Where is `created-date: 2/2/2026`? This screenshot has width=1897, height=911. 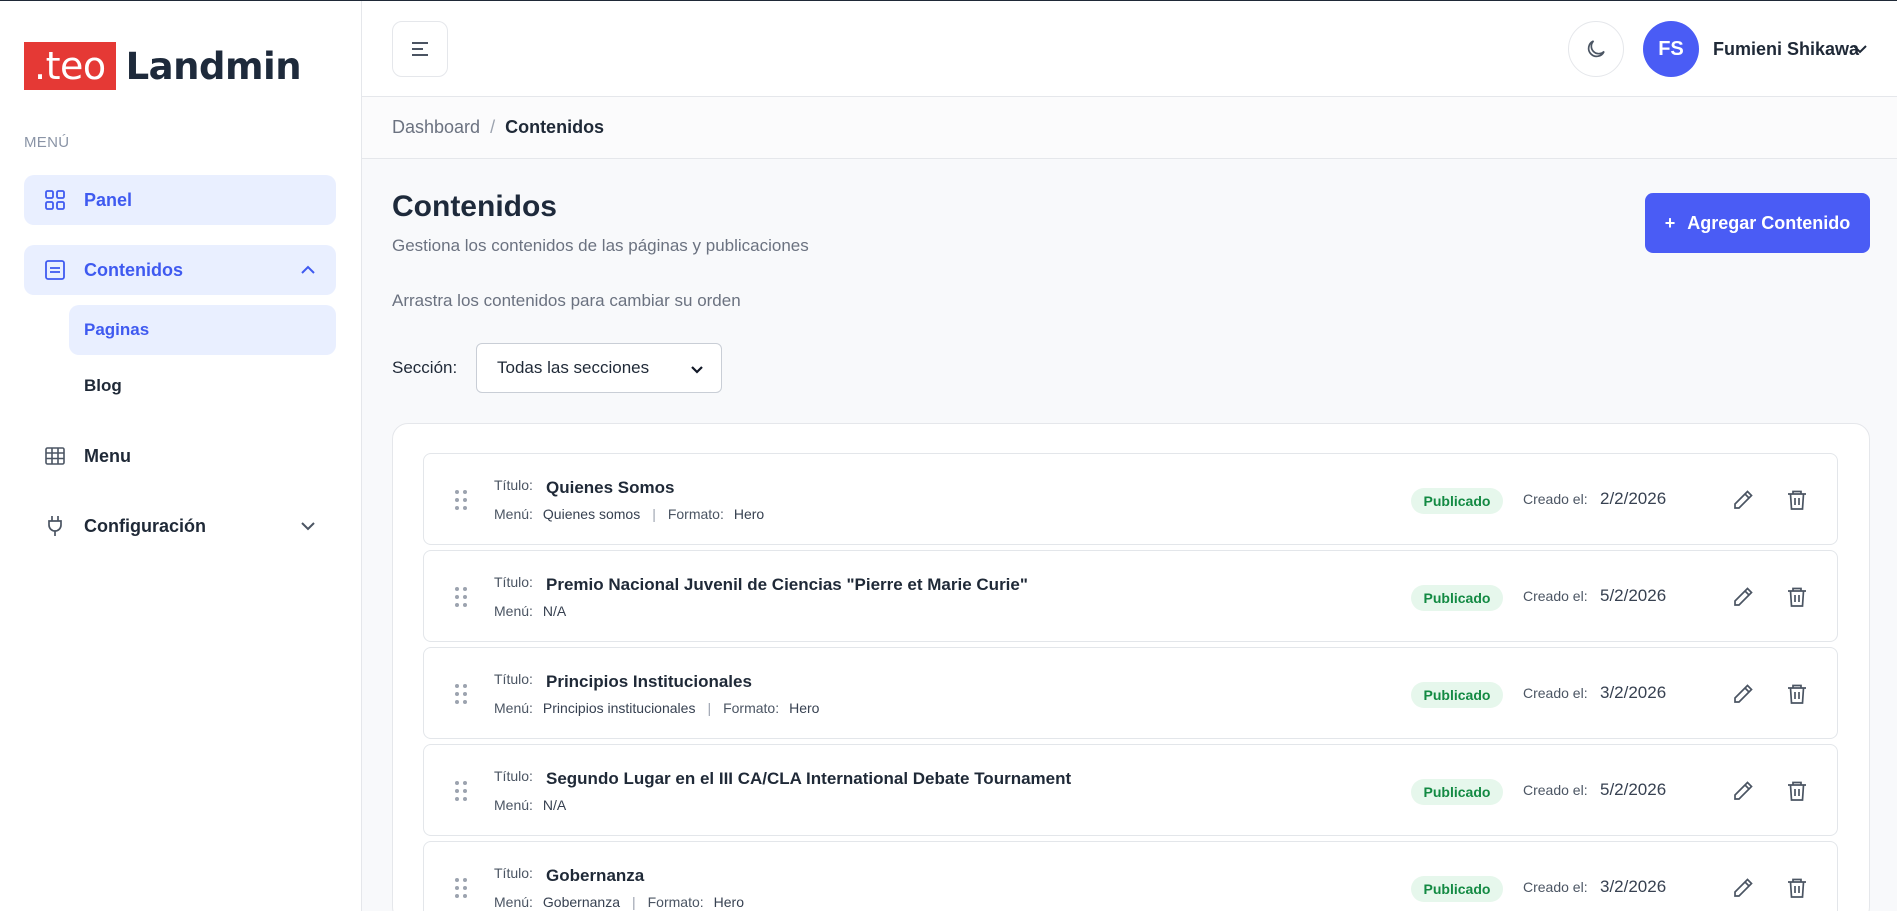 created-date: 2/2/2026 is located at coordinates (1633, 498).